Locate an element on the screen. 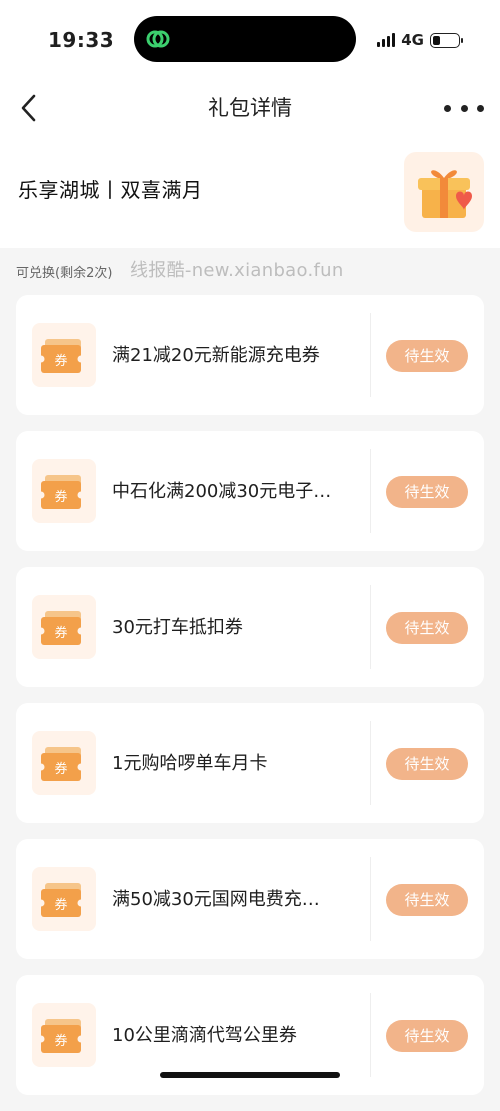 The width and height of the screenshot is (500, 1111). coupon-card: 券 中石化满200减30元电子… 待生效 is located at coordinates (250, 491).